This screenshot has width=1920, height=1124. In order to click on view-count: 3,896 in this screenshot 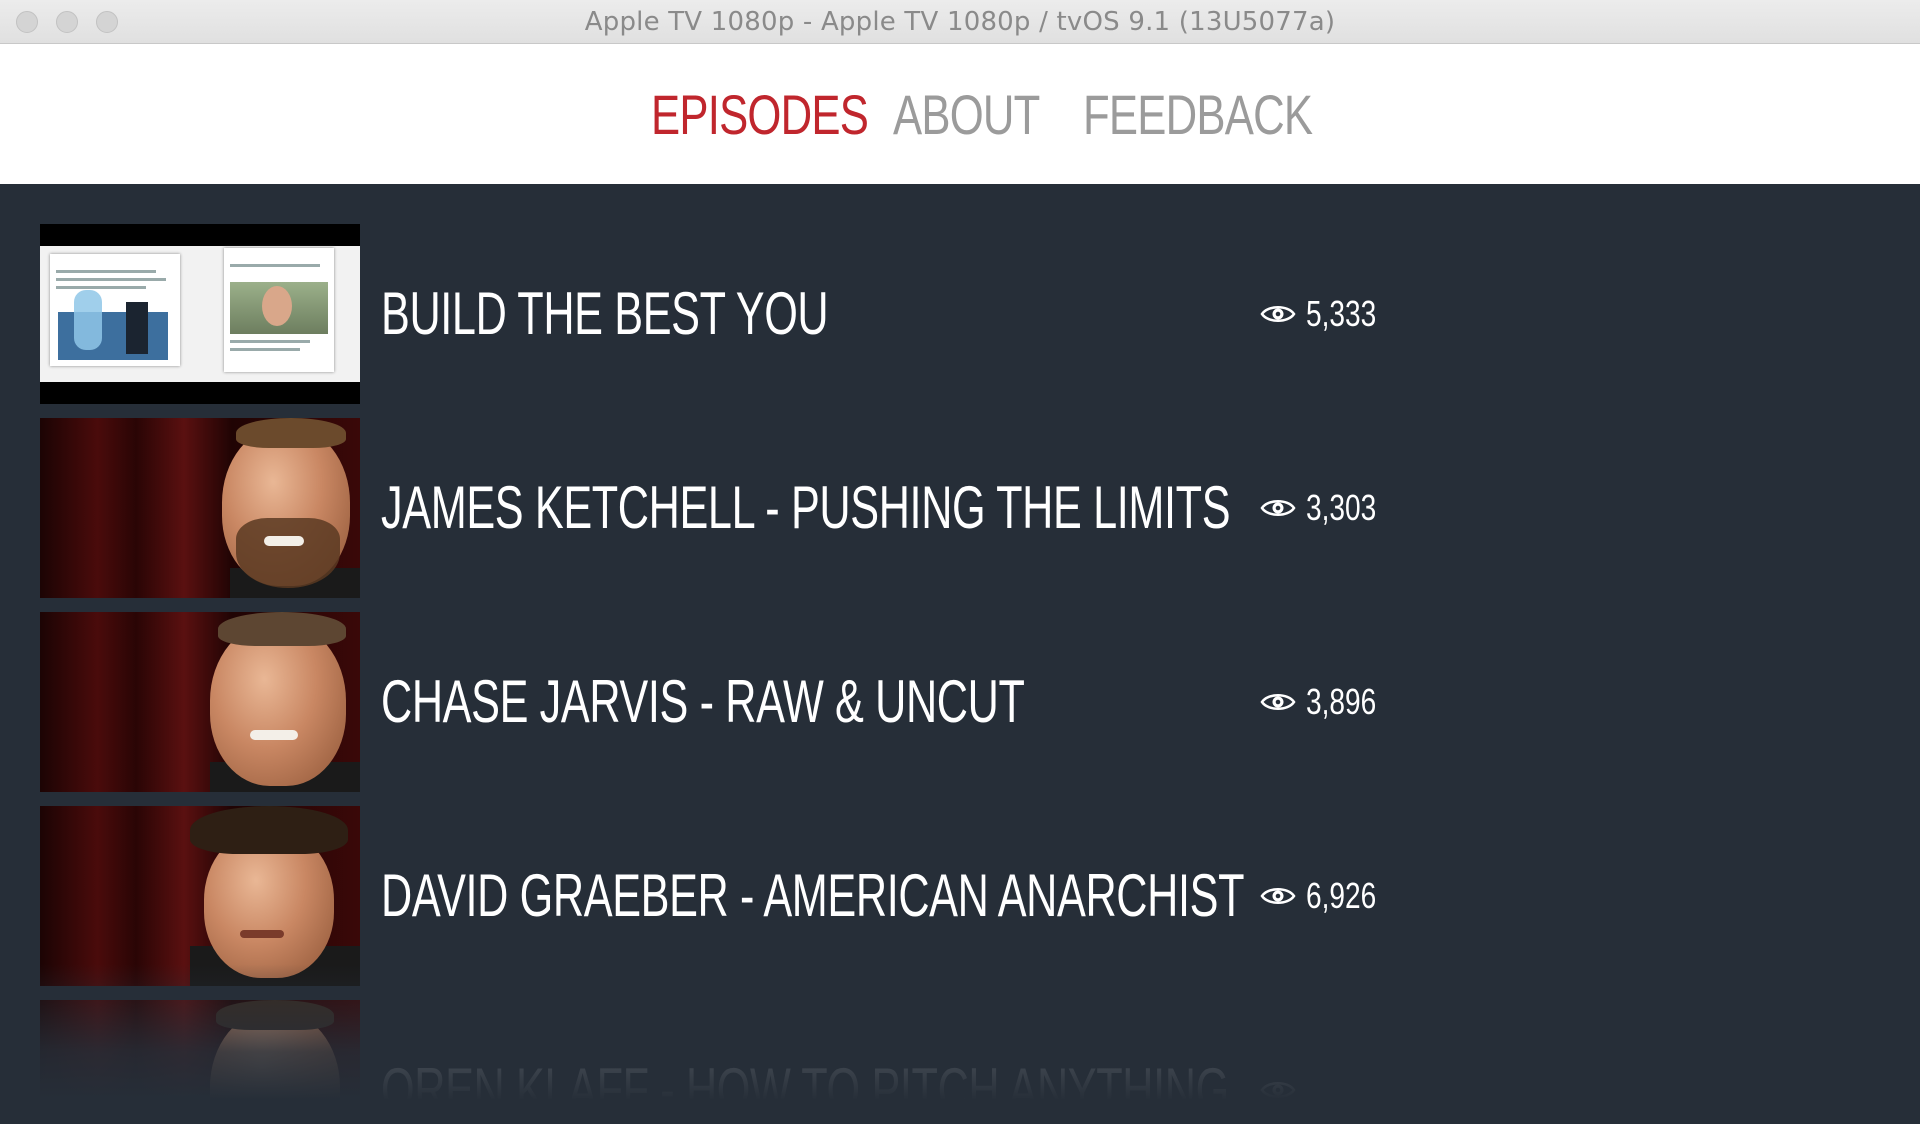, I will do `click(1341, 701)`.